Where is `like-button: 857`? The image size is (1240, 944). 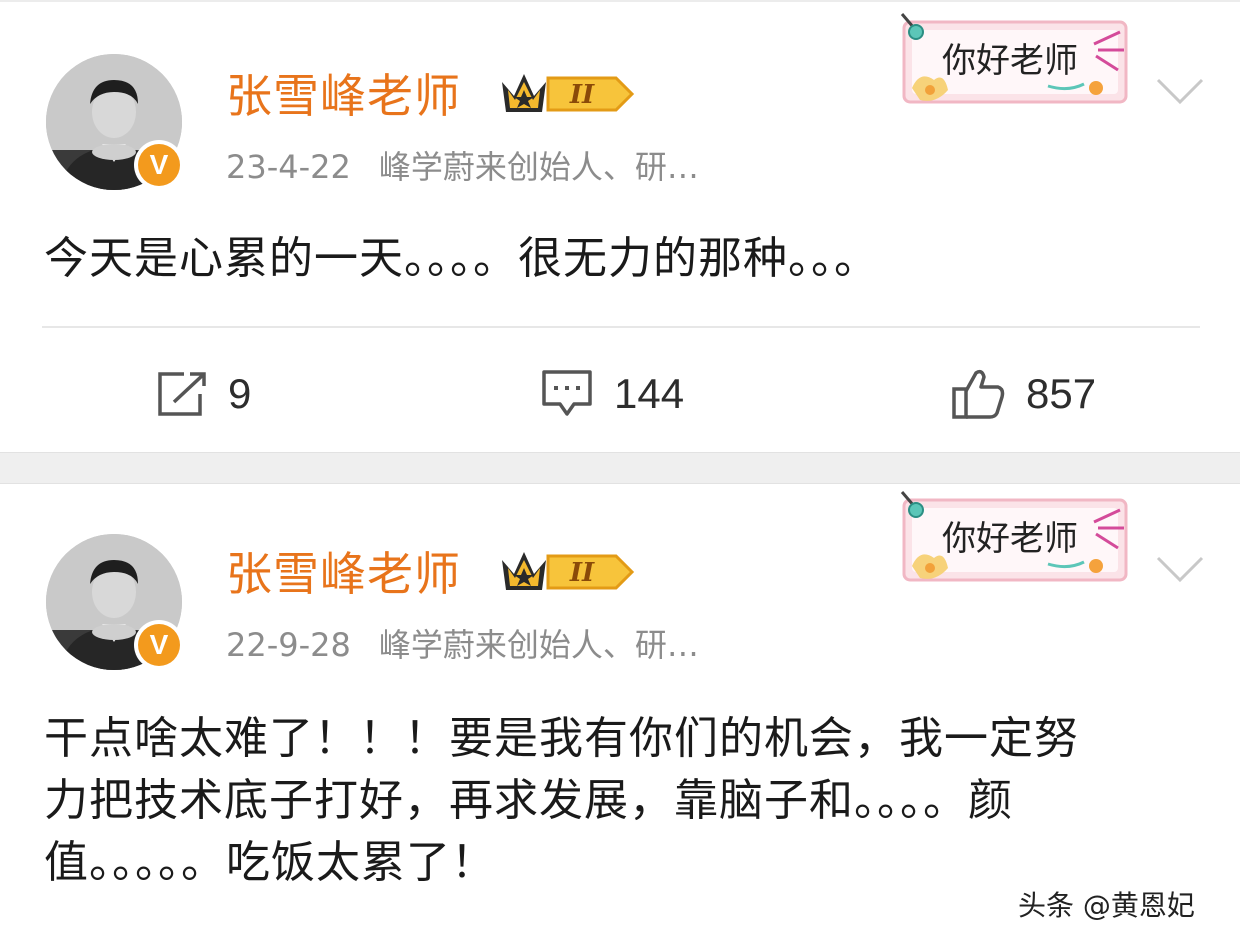
like-button: 857 is located at coordinates (1023, 394).